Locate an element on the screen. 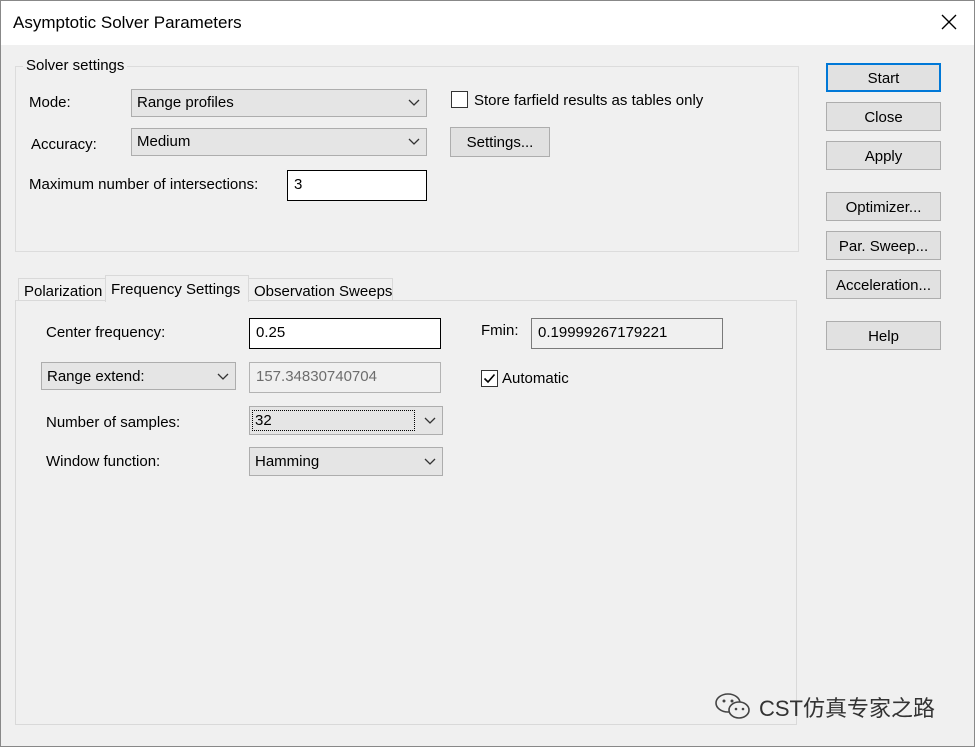 This screenshot has height=747, width=975. accuracy-label: Accuracy: is located at coordinates (64, 144).